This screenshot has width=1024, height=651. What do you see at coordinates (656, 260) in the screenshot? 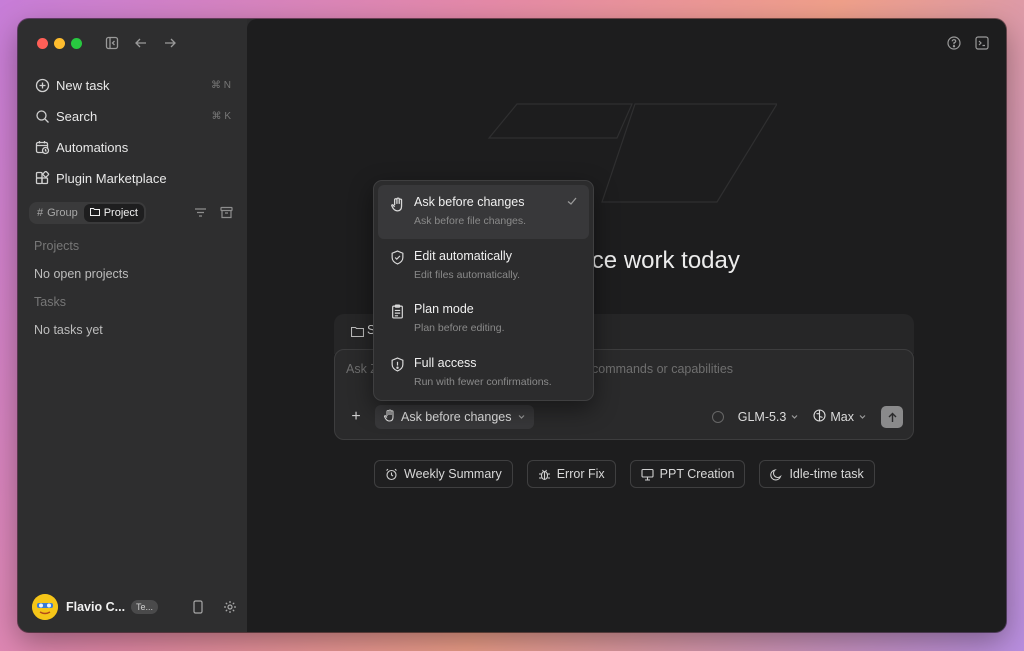
I see `greeting-text: nice work today` at bounding box center [656, 260].